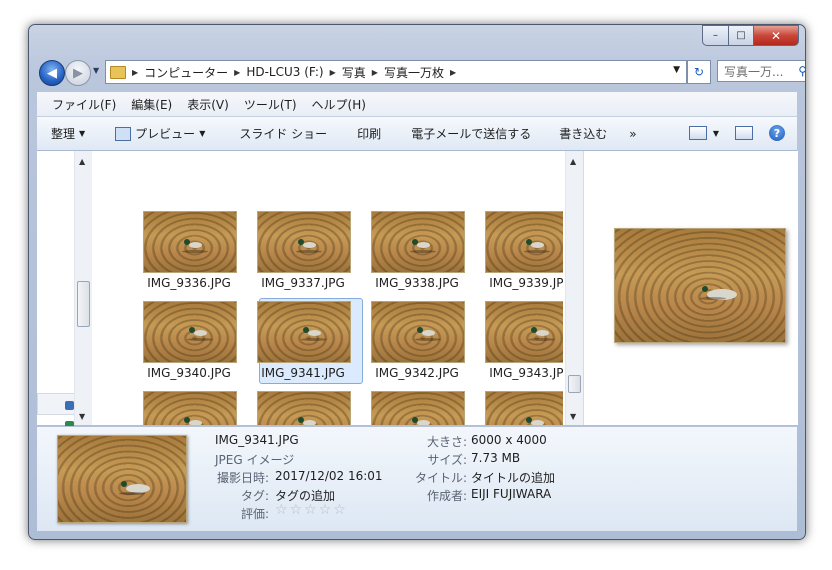 The image size is (832, 570). I want to click on breadcrumb-photos: 写真, so click(354, 72).